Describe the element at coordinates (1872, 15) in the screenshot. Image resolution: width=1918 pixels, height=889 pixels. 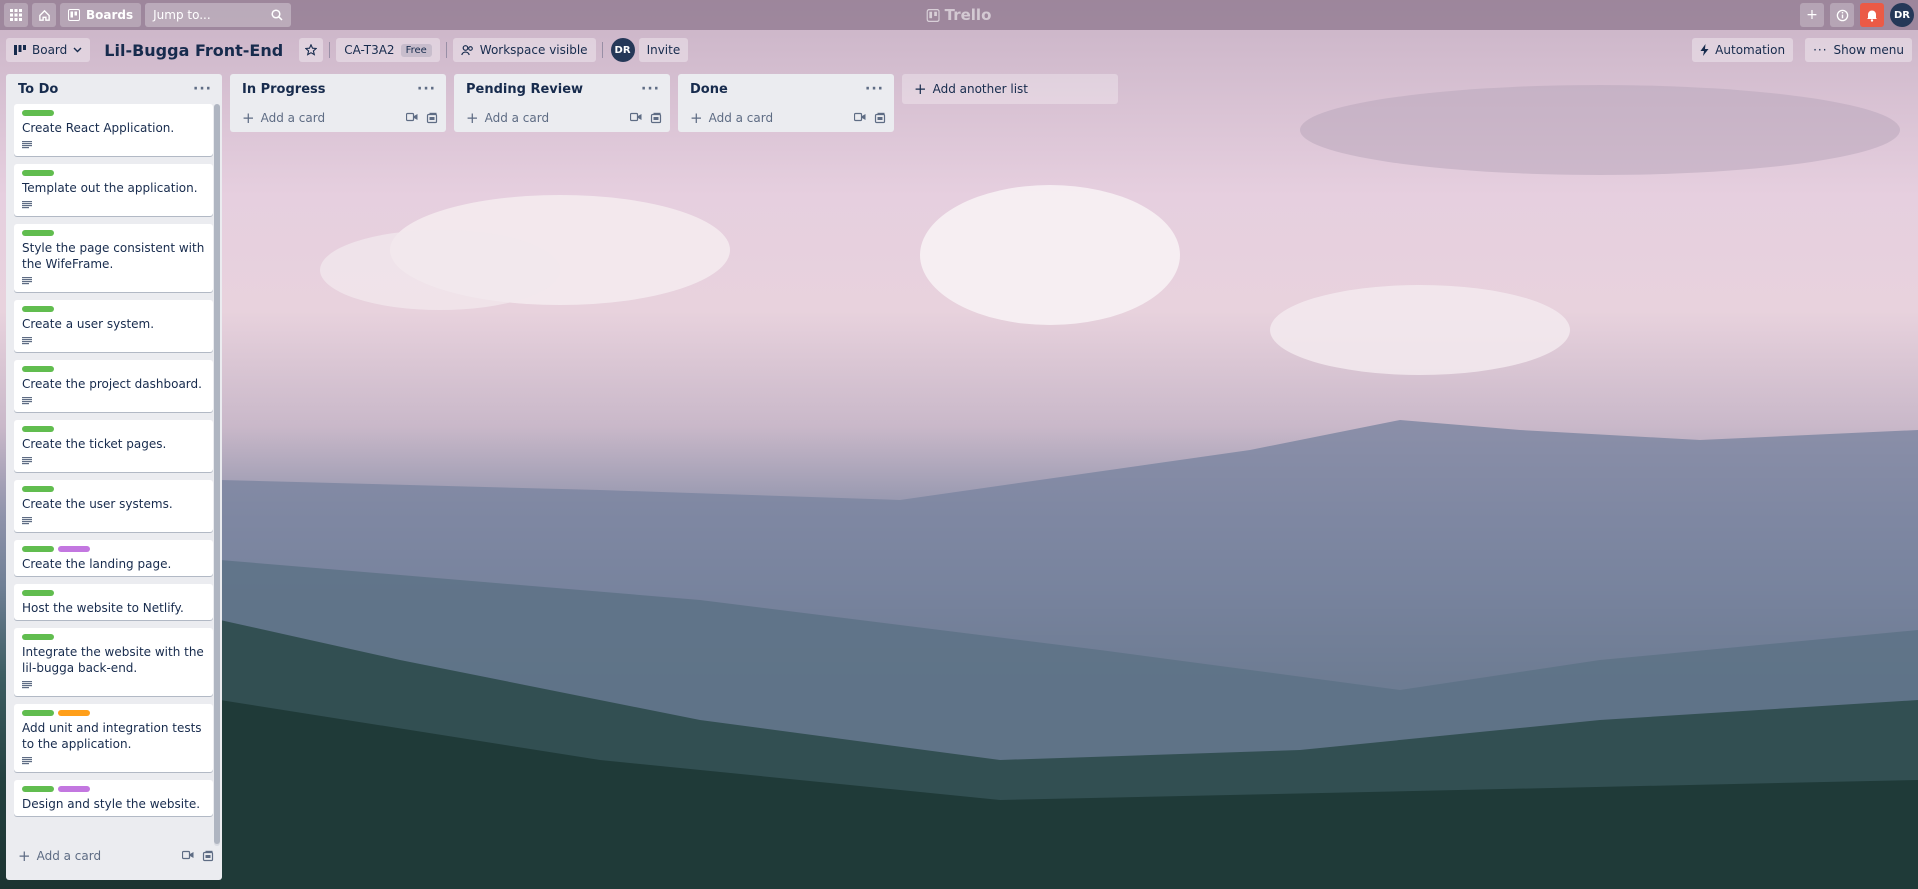
I see `notification-bell-icon` at that location.